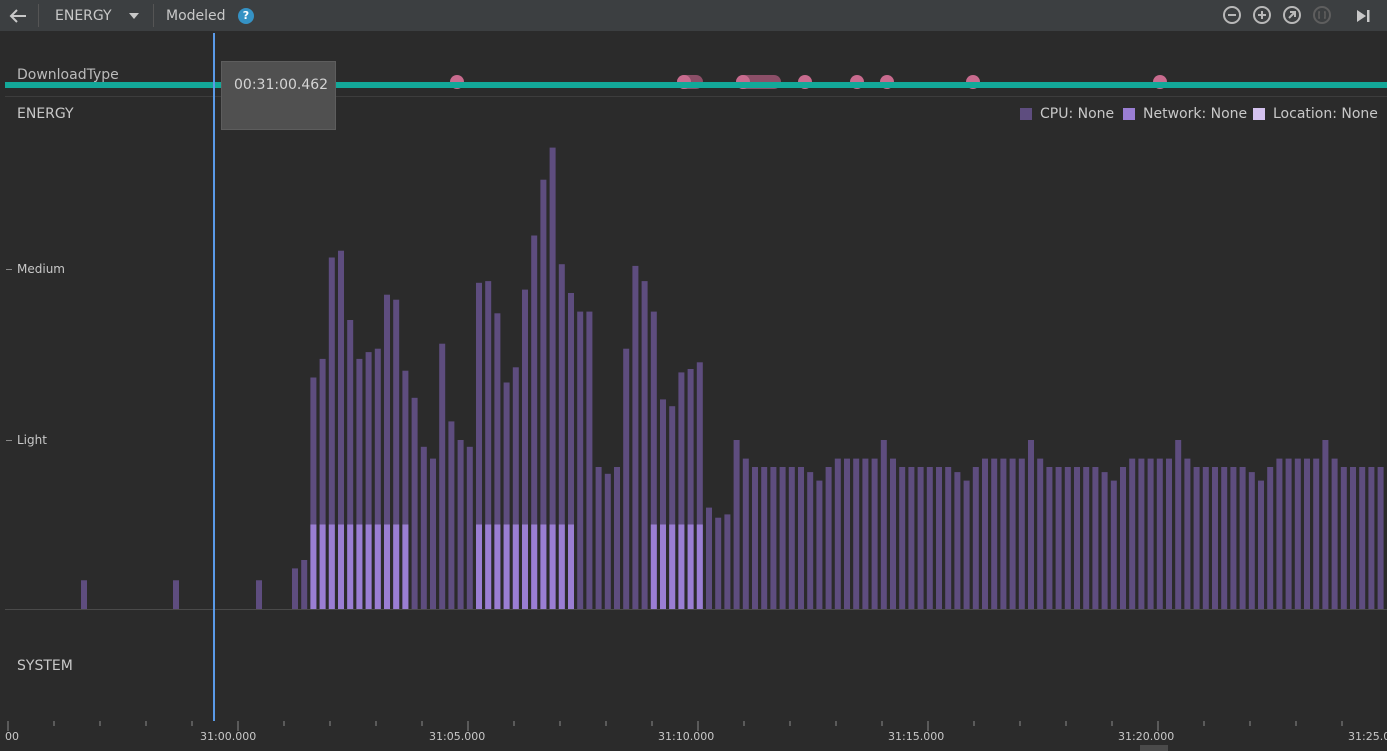  I want to click on zoom-out-button, so click(1232, 15).